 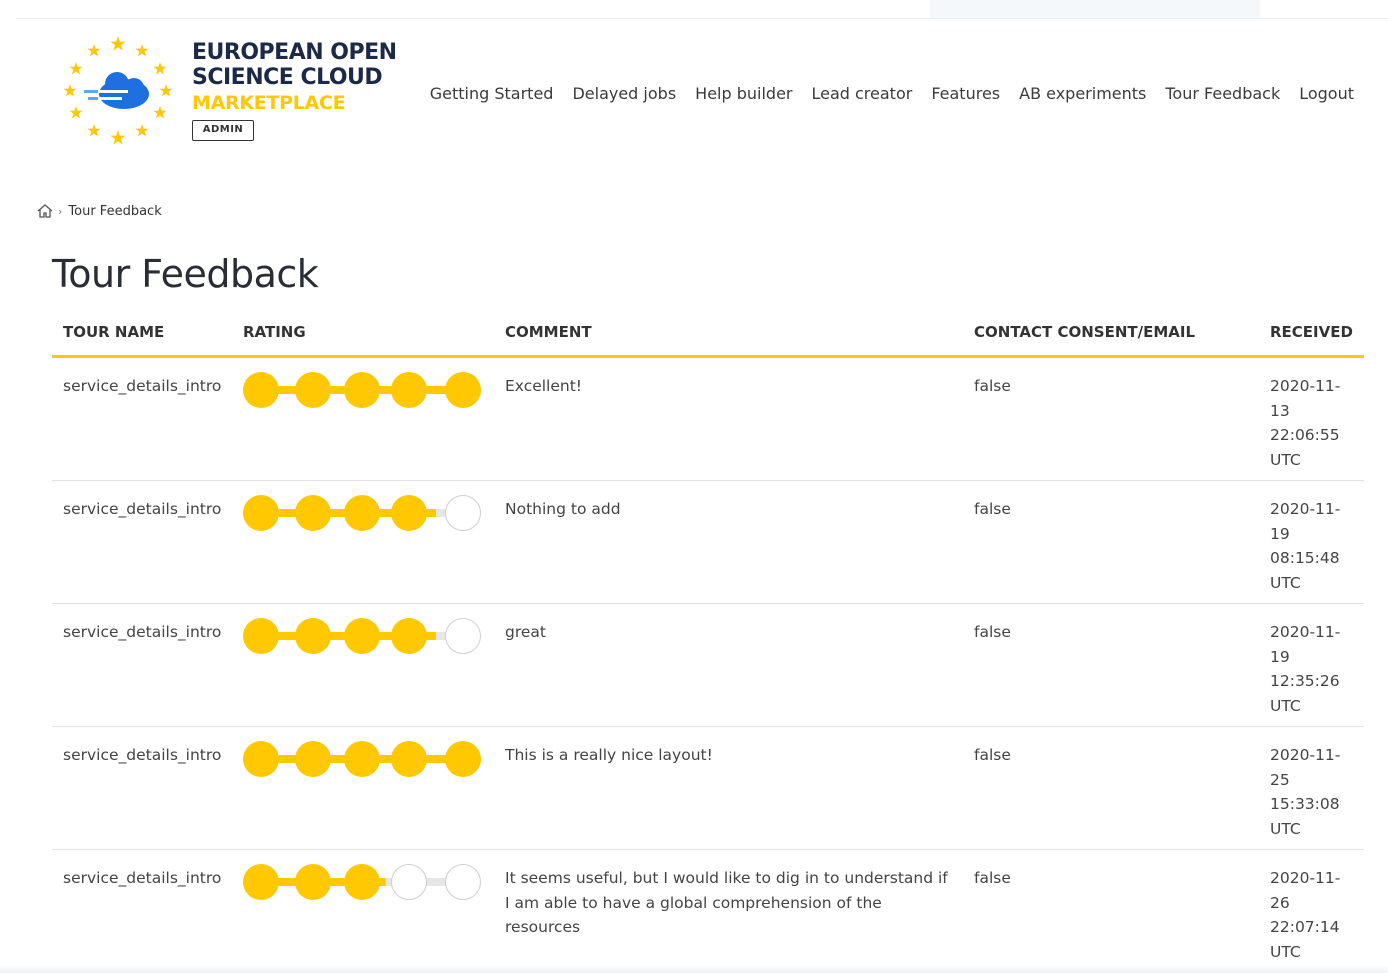 What do you see at coordinates (624, 93) in the screenshot?
I see `nav-delayed-jobs: Delayed jobs` at bounding box center [624, 93].